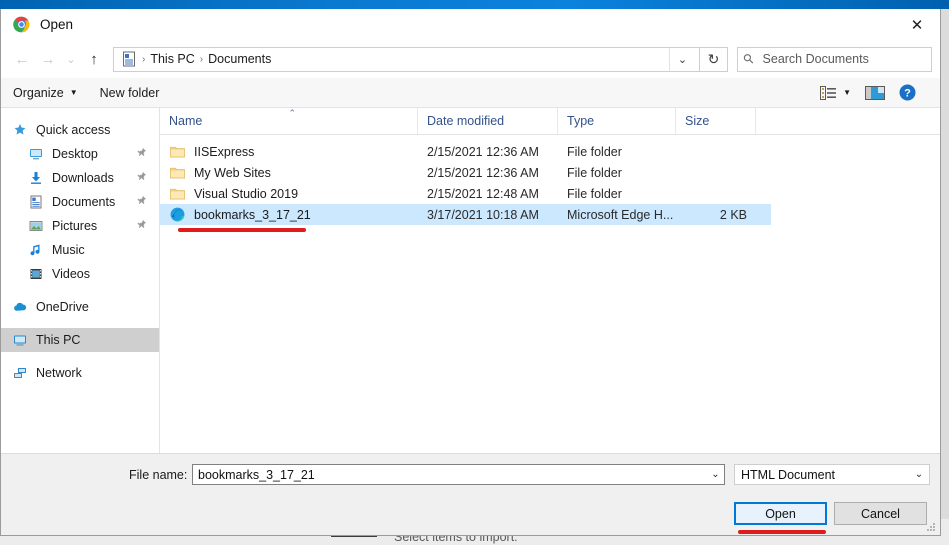 Image resolution: width=949 pixels, height=545 pixels. Describe the element at coordinates (716, 121) in the screenshot. I see `column-header-size: Size` at that location.